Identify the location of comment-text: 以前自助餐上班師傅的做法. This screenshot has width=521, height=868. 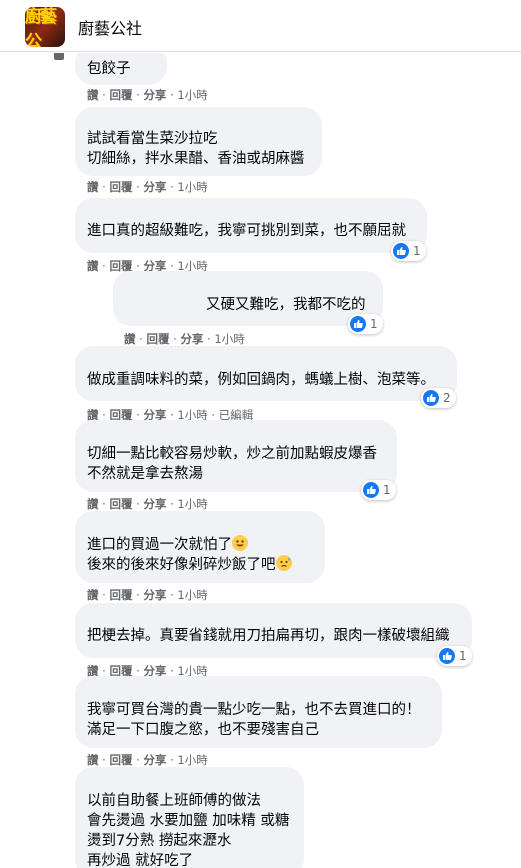
(174, 801).